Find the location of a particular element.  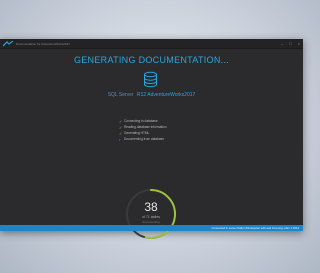

progress-subtext: documenting is located at coordinates (151, 222).